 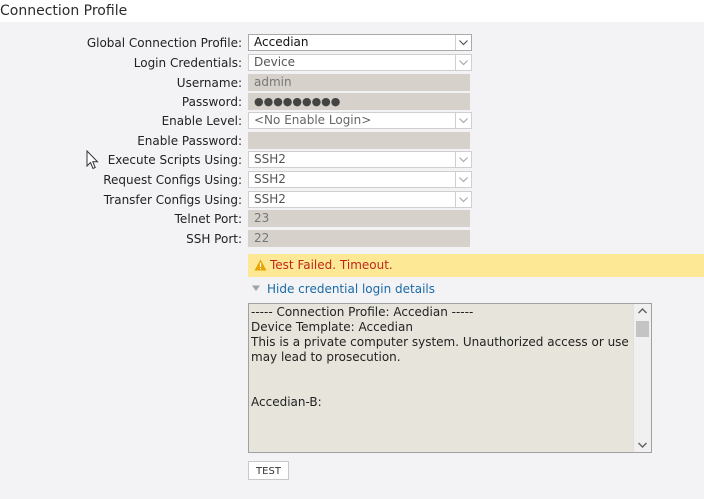 What do you see at coordinates (214, 239) in the screenshot?
I see `ssh-port-label: SSH Port:` at bounding box center [214, 239].